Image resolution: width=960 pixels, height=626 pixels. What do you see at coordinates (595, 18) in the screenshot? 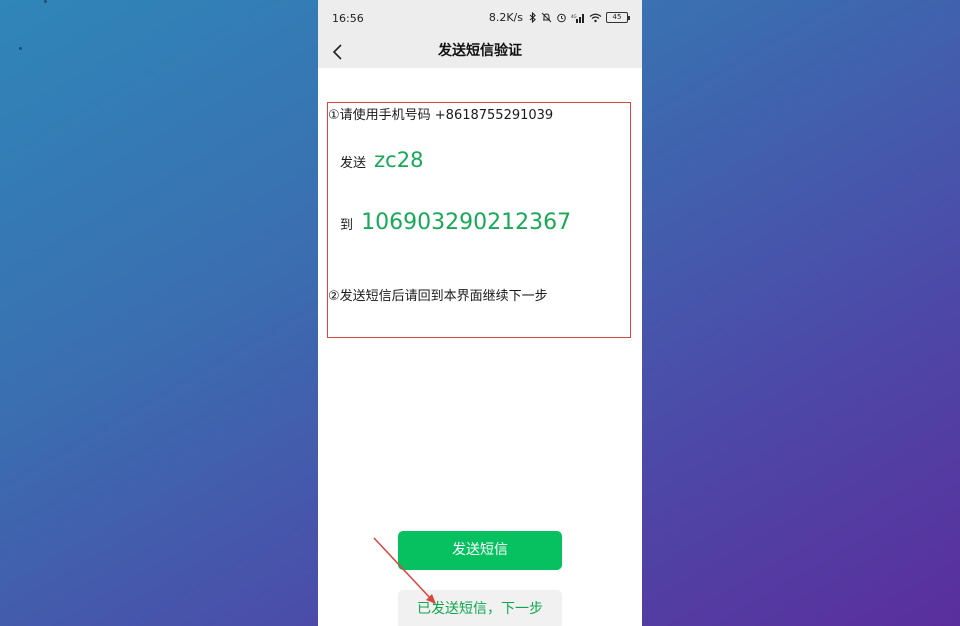
I see `wifi-icon` at bounding box center [595, 18].